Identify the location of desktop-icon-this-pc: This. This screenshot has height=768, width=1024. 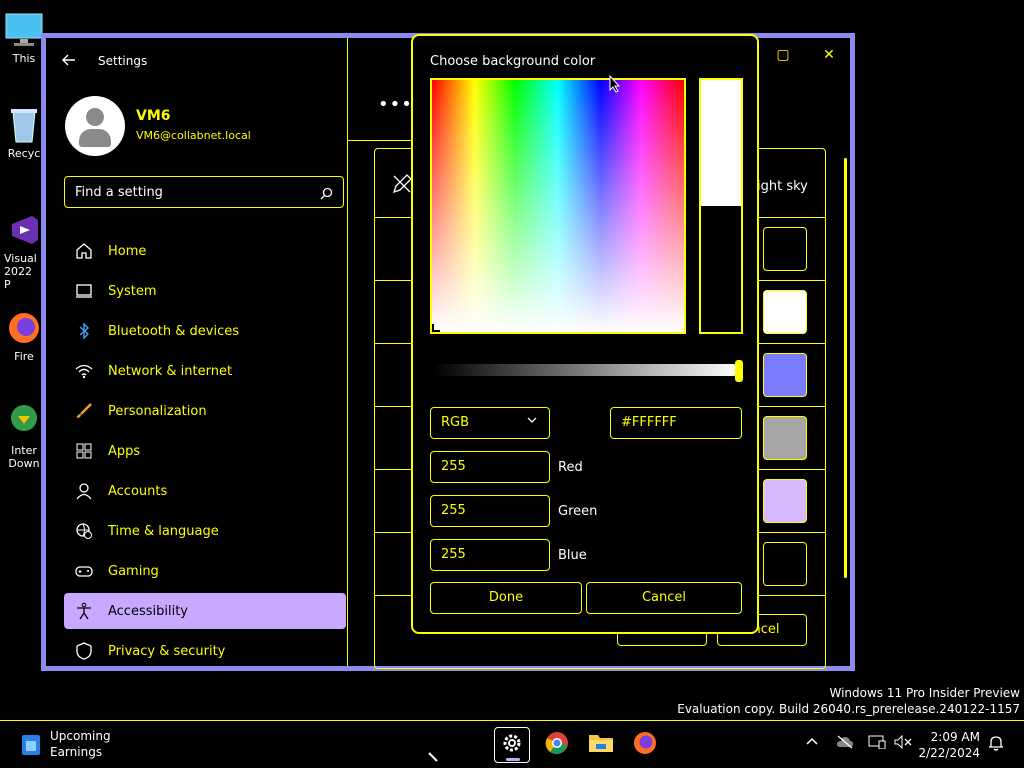
(24, 37).